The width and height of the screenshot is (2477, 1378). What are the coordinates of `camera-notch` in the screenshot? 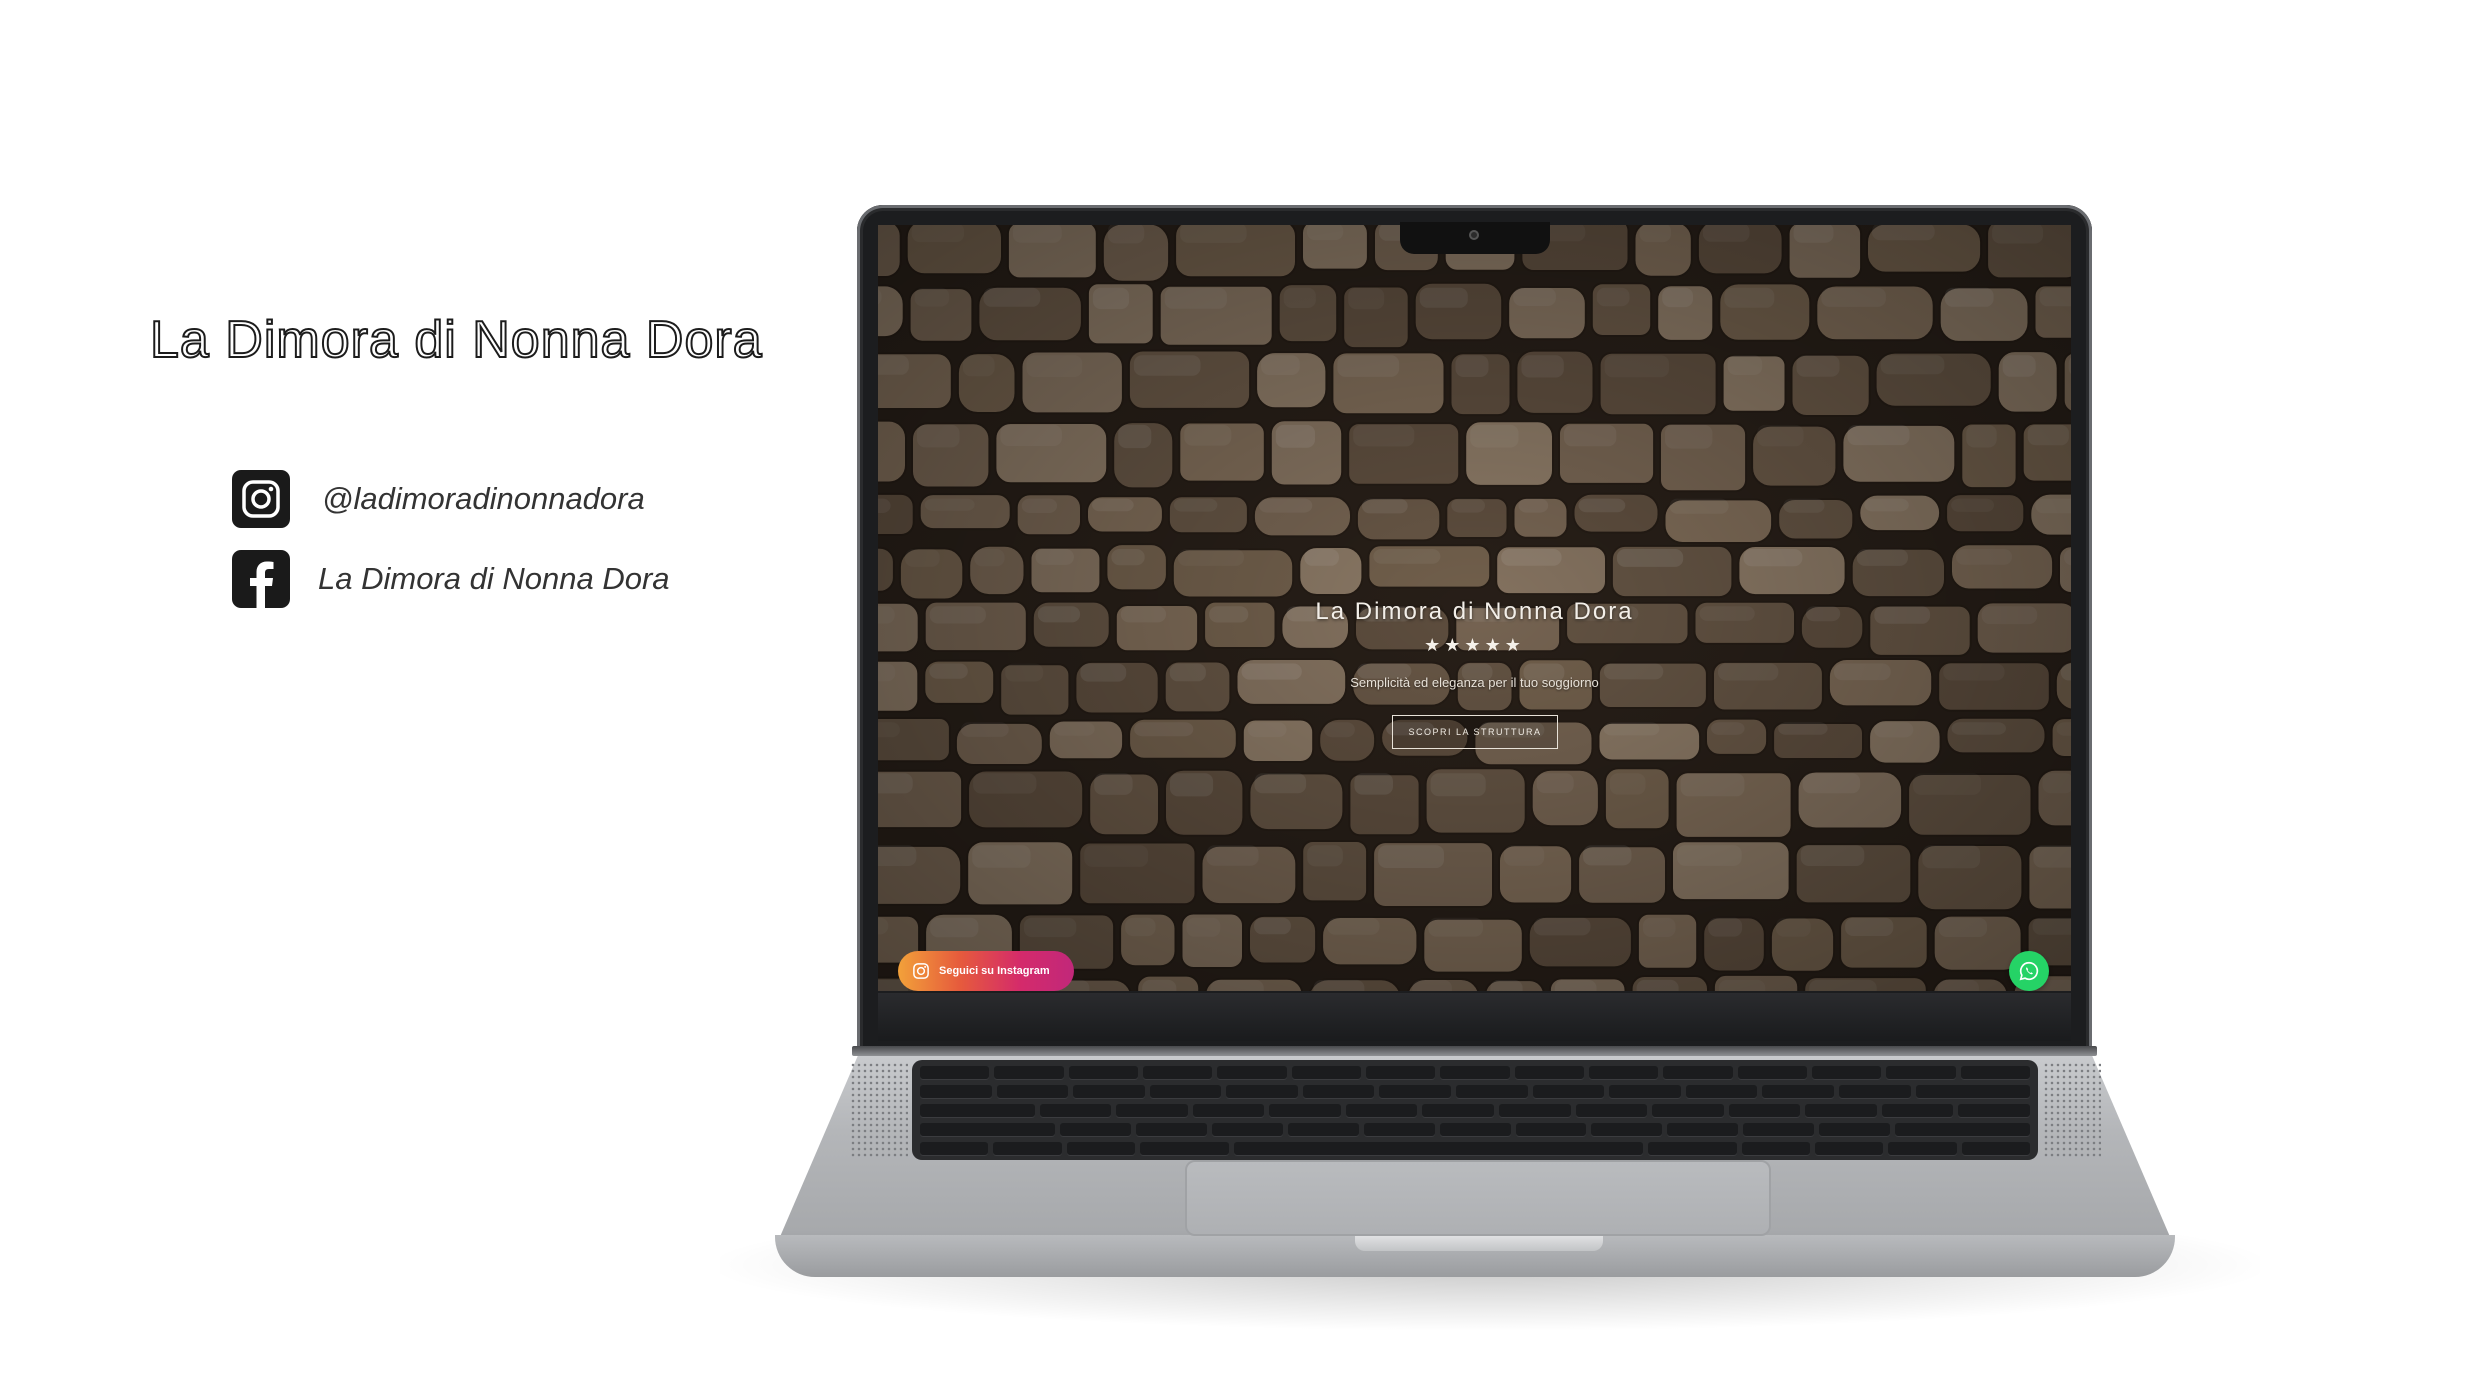 It's located at (1475, 238).